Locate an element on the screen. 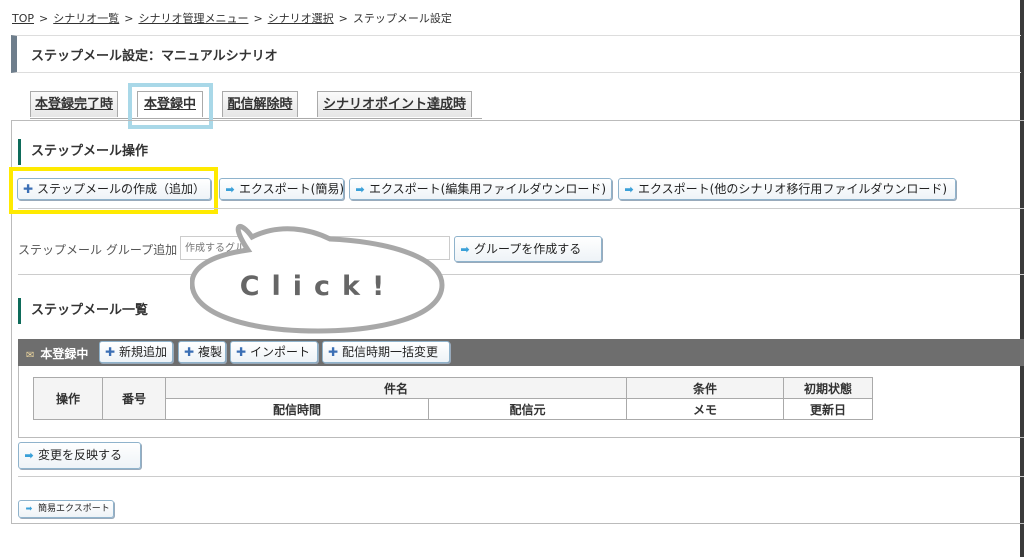 The width and height of the screenshot is (1024, 557). breadcrumb-scenario-menu: シナリオ管理メニュー is located at coordinates (193, 18).